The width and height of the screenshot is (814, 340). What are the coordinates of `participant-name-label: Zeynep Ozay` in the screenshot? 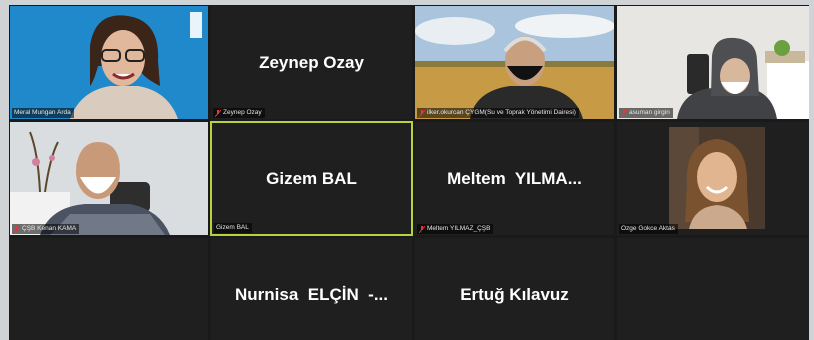 It's located at (239, 113).